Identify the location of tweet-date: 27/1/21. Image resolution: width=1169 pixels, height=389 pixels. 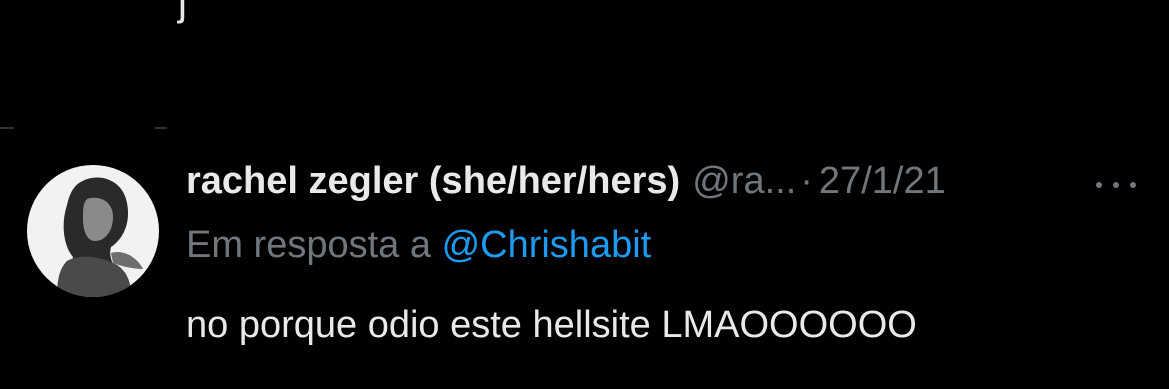
(882, 181).